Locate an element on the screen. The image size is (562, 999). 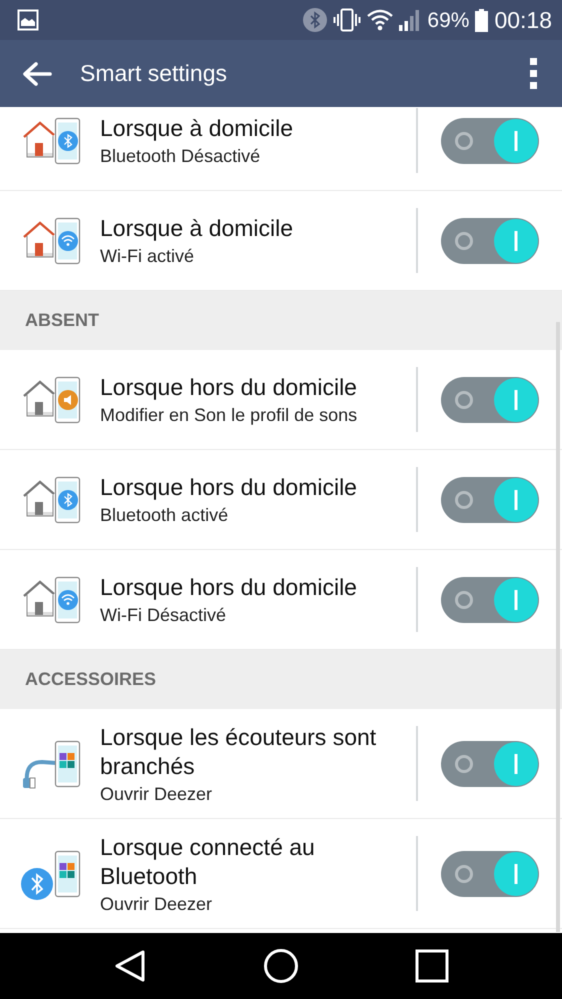
more-icon is located at coordinates (534, 74).